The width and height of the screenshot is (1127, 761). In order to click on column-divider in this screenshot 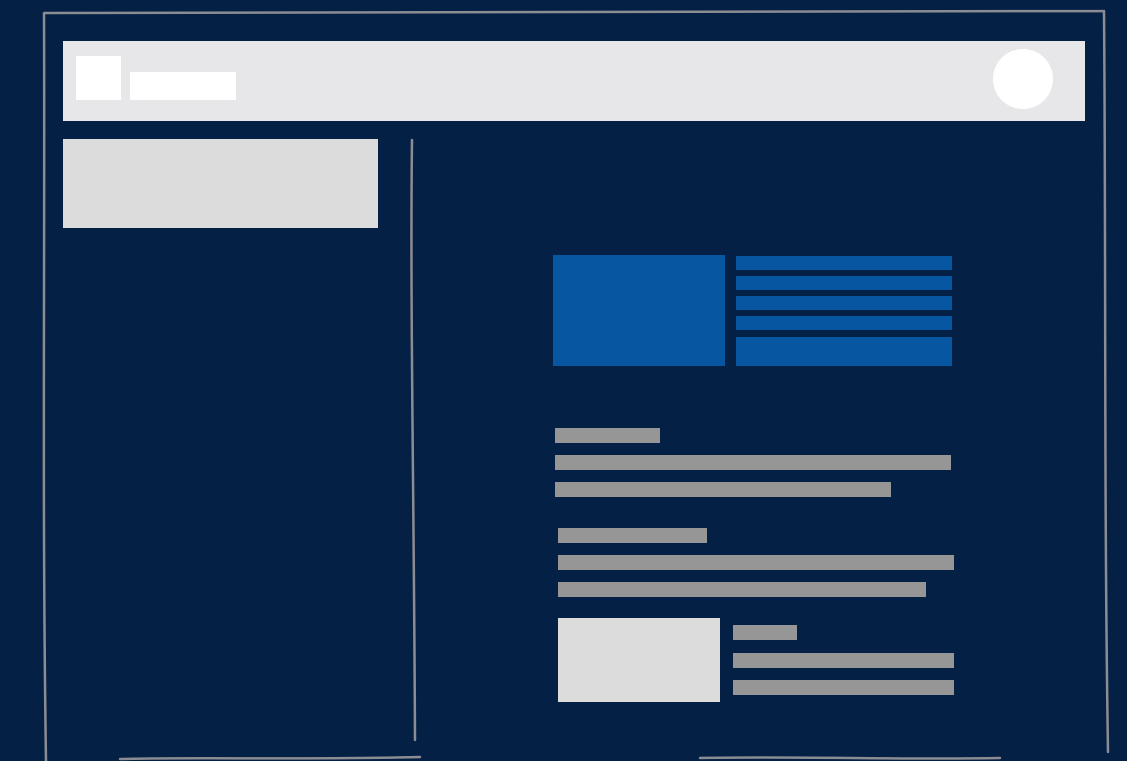, I will do `click(413, 440)`.